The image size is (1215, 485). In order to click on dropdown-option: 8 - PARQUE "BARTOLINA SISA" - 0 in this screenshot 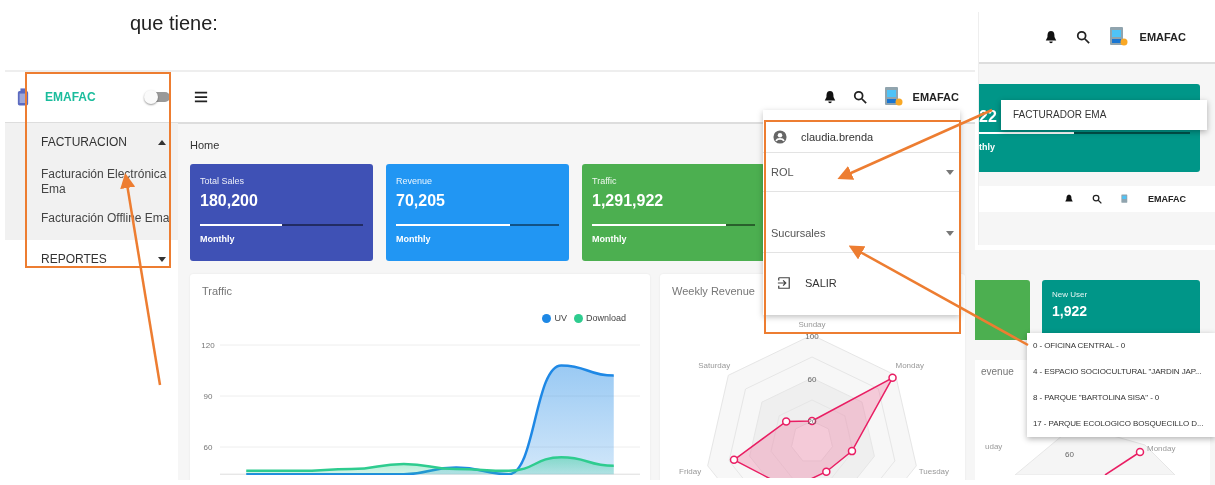, I will do `click(1121, 398)`.